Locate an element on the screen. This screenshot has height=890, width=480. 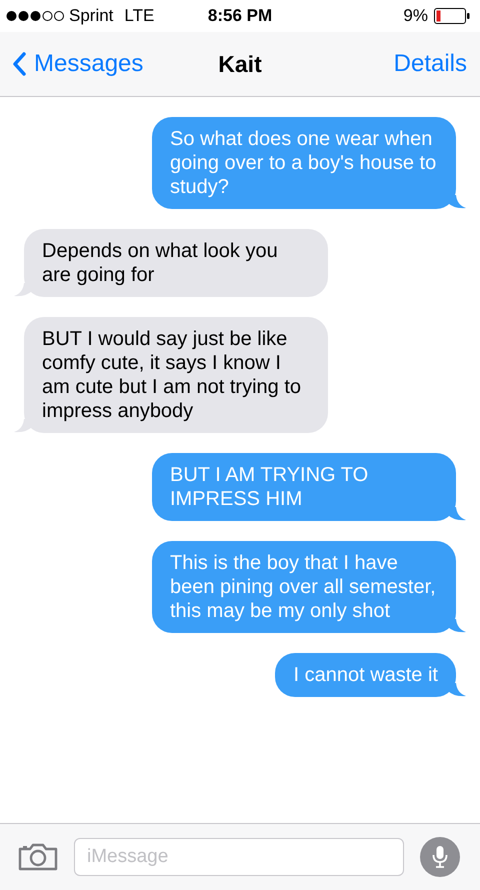
sent-message-bubble: So what does one wear when going over to a boy's house to study? is located at coordinates (304, 163).